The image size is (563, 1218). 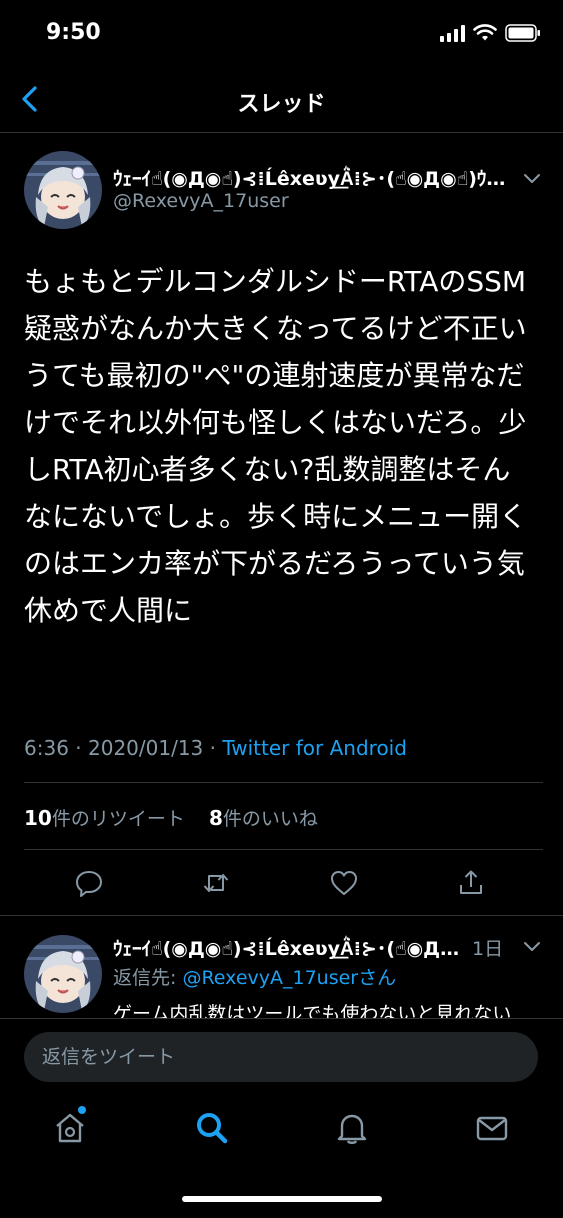 I want to click on author-name: ｳｪｰｲ☝(◉Д◉☝)⊰⁞Ĺêxeʋy͟Ä͛⁞⊱･(☝◉Д◉☝)ｳｪｰｲ, so click(x=313, y=177).